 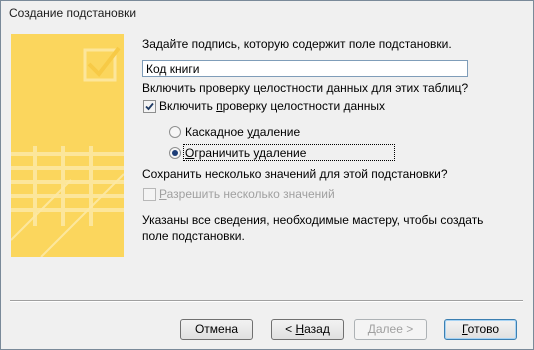 What do you see at coordinates (216, 329) in the screenshot?
I see `cancel-button: Отмена` at bounding box center [216, 329].